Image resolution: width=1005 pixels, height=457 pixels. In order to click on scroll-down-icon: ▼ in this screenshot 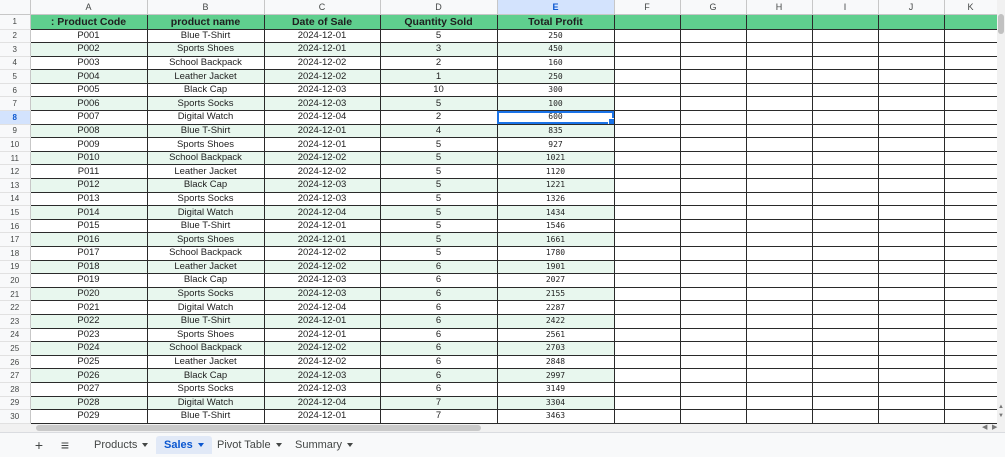, I will do `click(1001, 416)`.